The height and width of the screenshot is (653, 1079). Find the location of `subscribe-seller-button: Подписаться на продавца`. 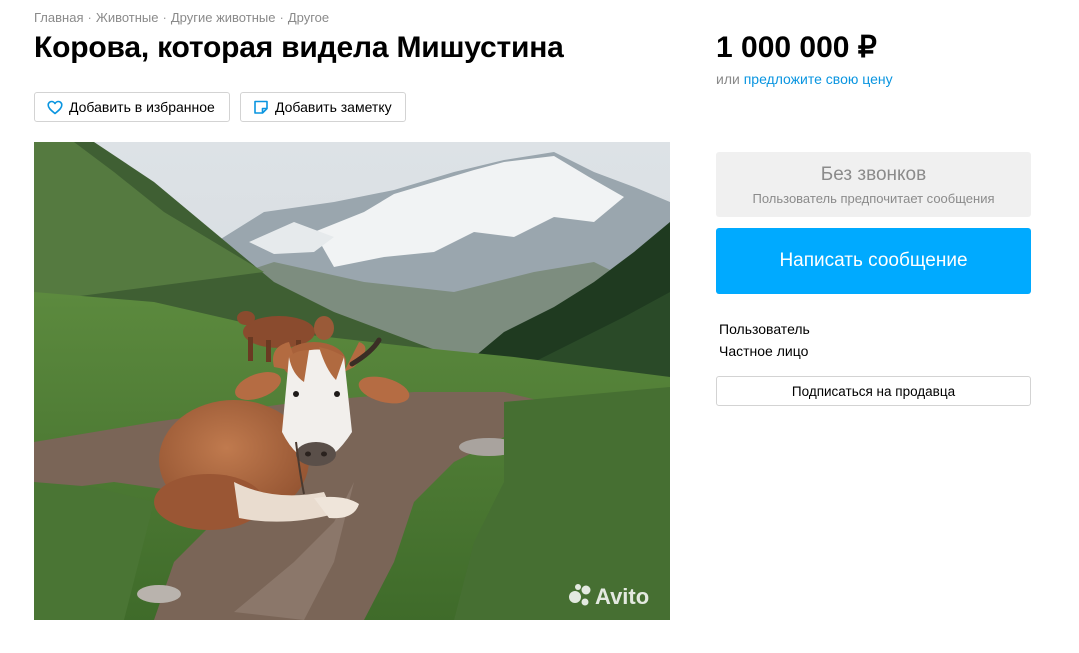

subscribe-seller-button: Подписаться на продавца is located at coordinates (873, 391).